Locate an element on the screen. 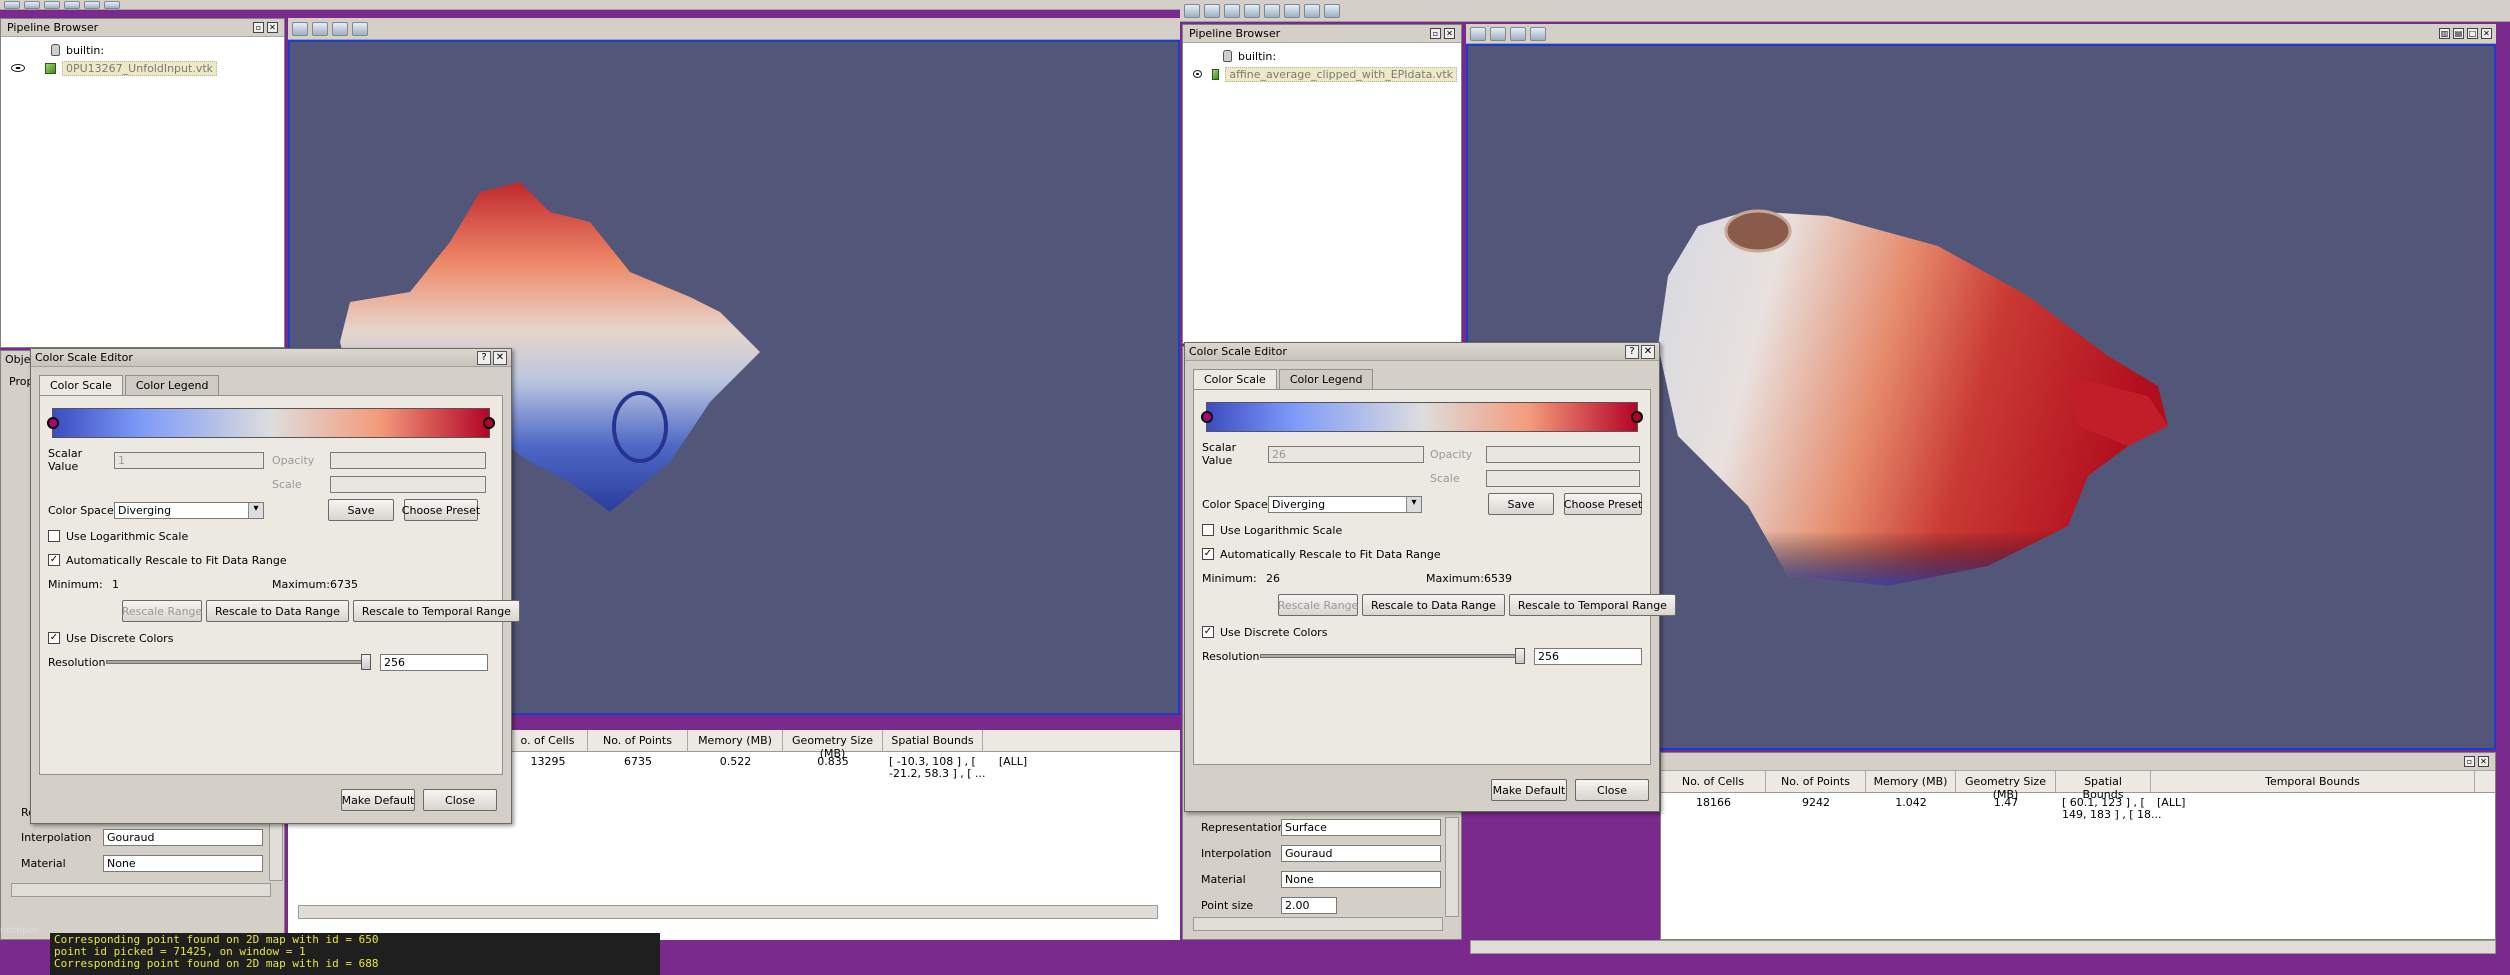  tree-item-builtin: builtin: is located at coordinates (142, 50).